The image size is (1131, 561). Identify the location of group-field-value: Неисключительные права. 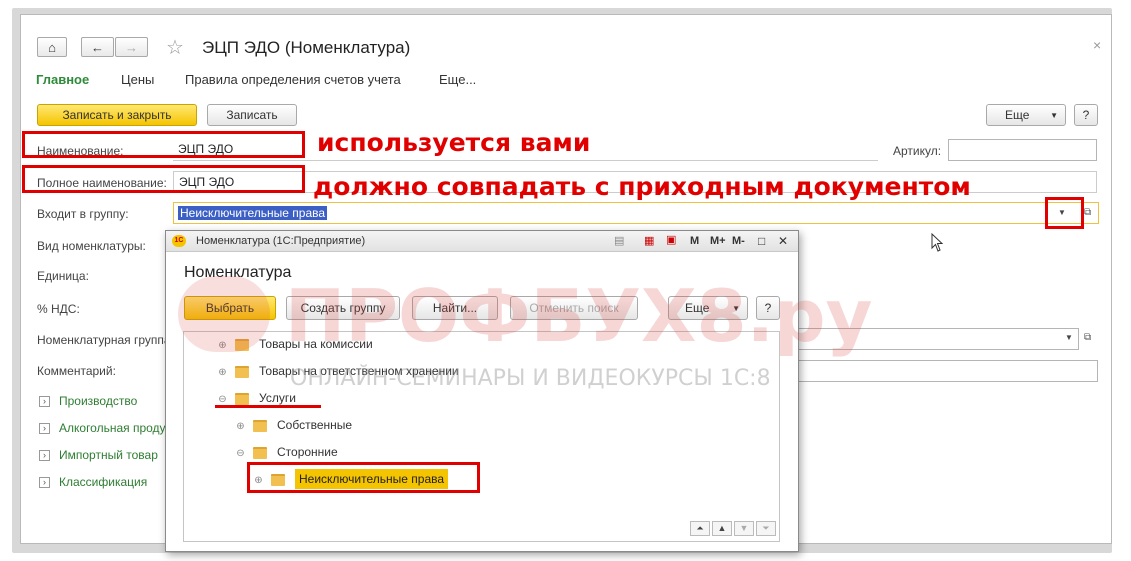
(253, 213).